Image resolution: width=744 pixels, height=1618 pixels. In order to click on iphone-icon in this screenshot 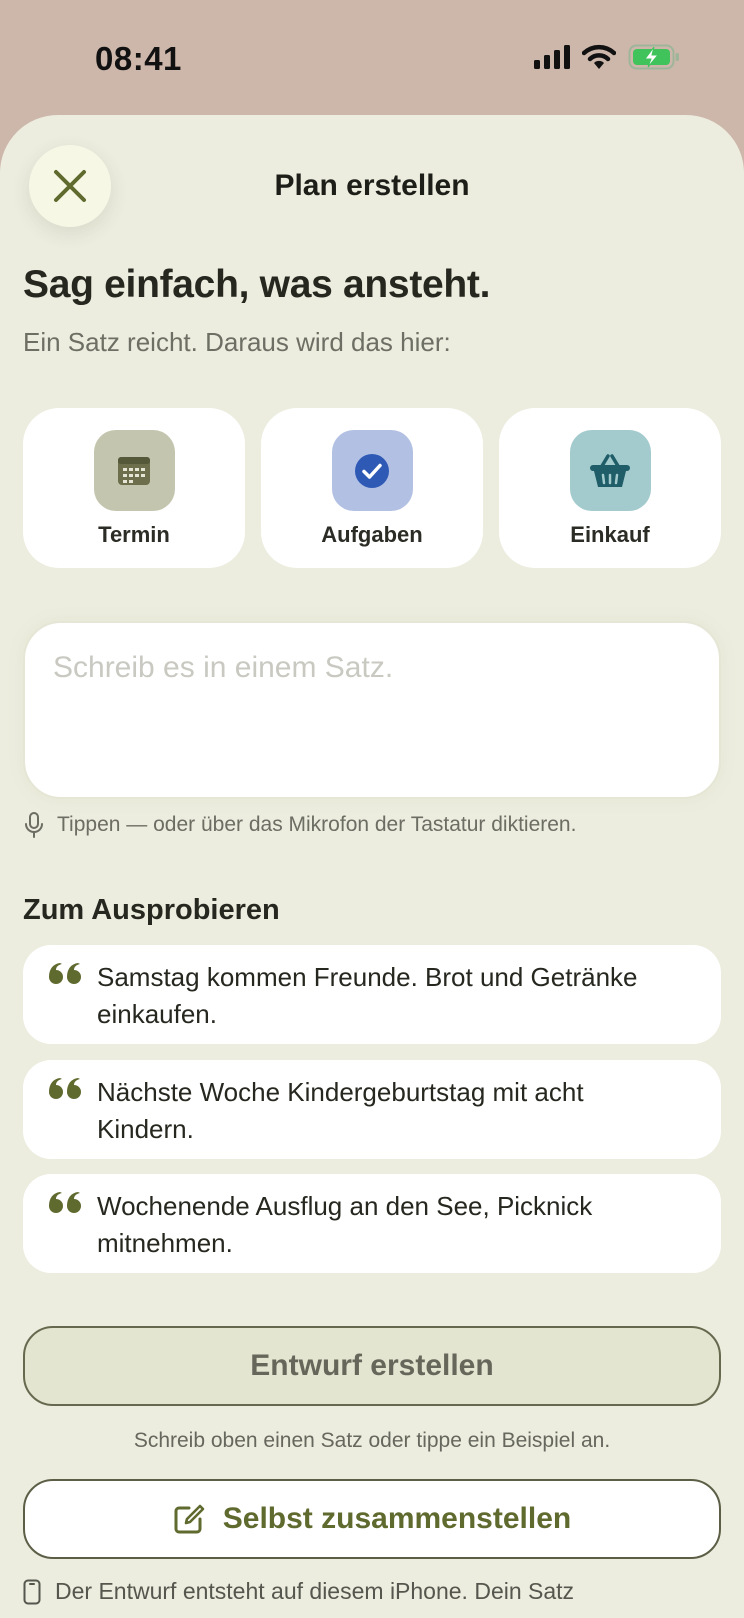, I will do `click(32, 1591)`.